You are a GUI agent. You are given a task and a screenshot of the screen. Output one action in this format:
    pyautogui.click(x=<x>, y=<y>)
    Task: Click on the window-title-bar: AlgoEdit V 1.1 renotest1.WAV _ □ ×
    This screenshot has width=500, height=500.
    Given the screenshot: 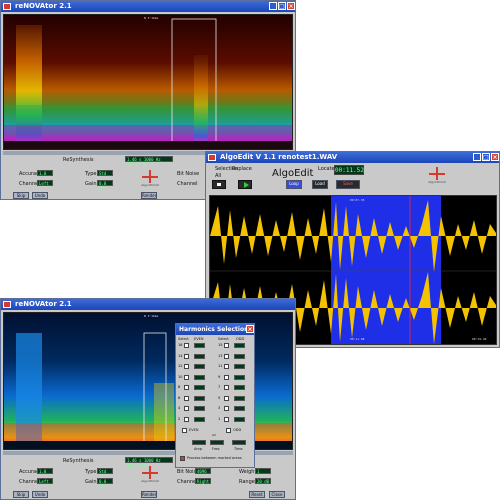 What is the action you would take?
    pyautogui.click(x=352, y=157)
    